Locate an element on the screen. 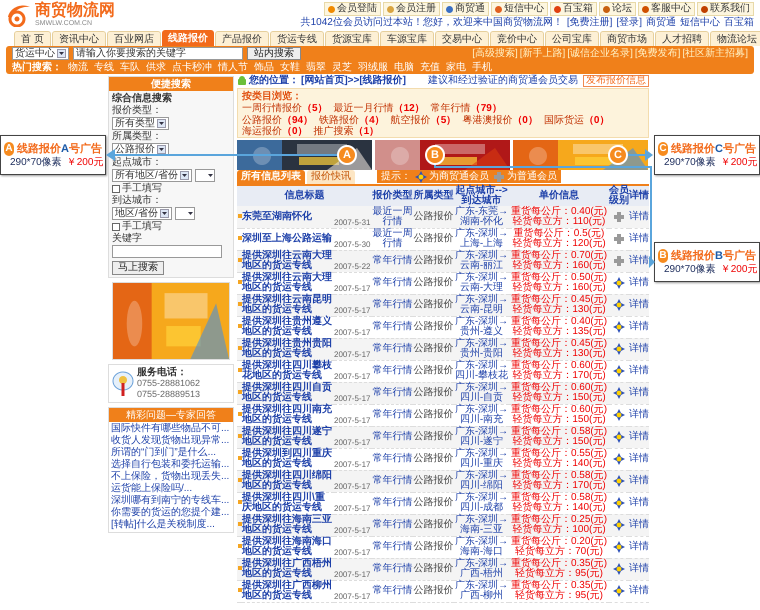 The height and width of the screenshot is (610, 760). nav-tab: 公司宝库 is located at coordinates (571, 38).